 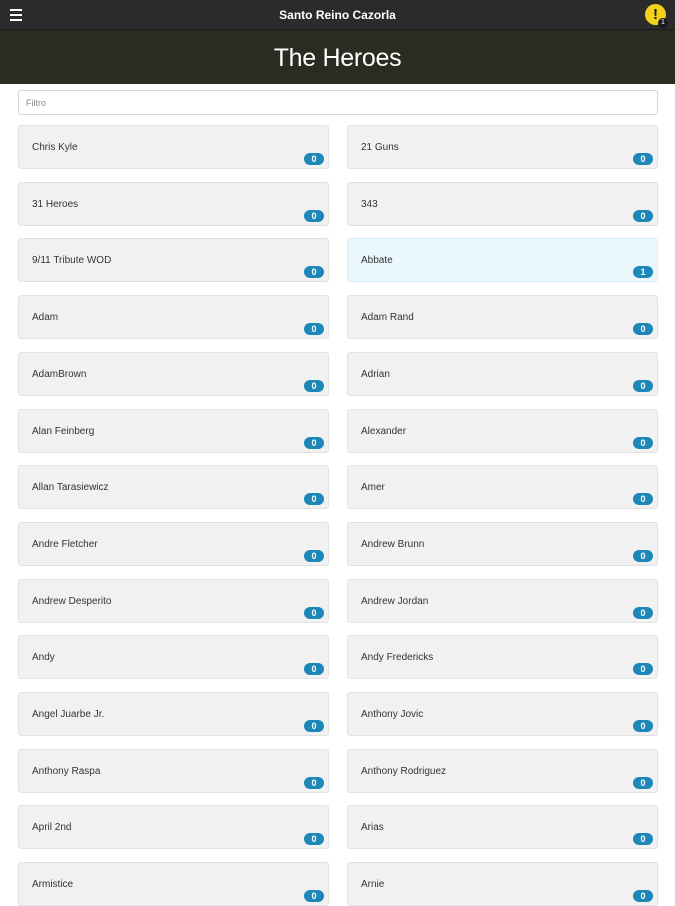 I want to click on hero-name: Arnie, so click(x=373, y=884).